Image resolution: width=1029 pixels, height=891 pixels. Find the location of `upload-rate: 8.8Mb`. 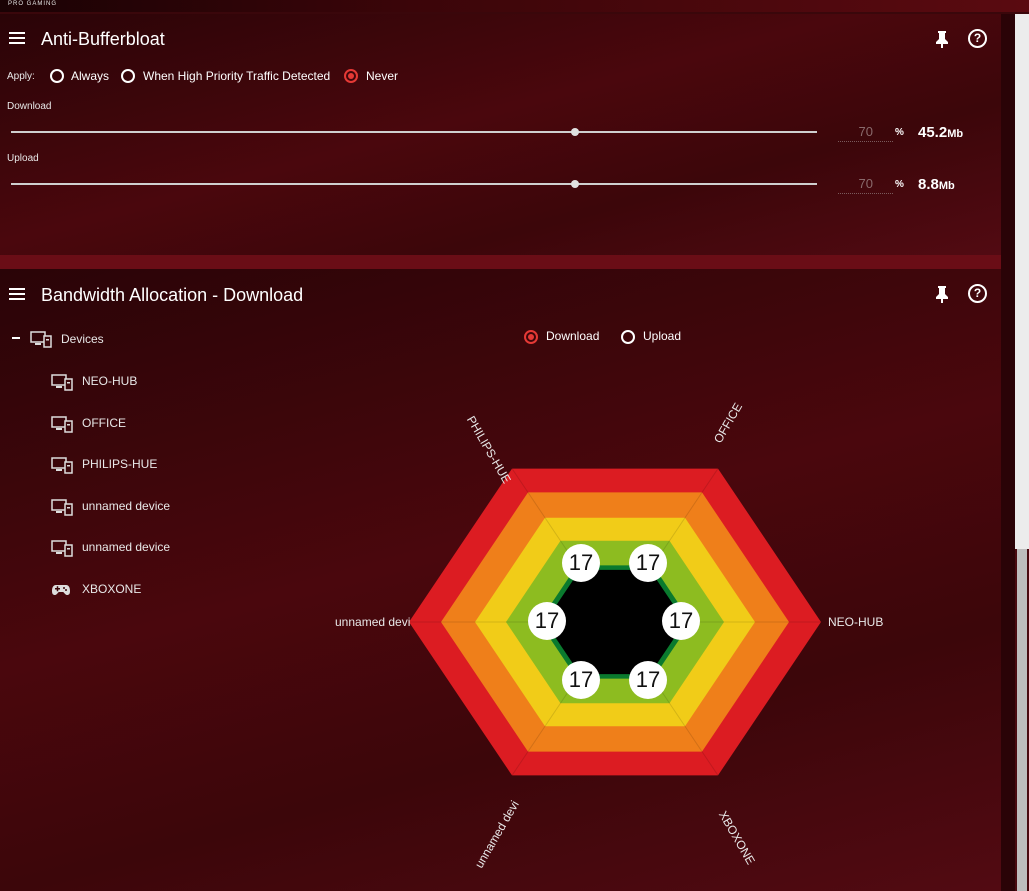

upload-rate: 8.8Mb is located at coordinates (936, 184).